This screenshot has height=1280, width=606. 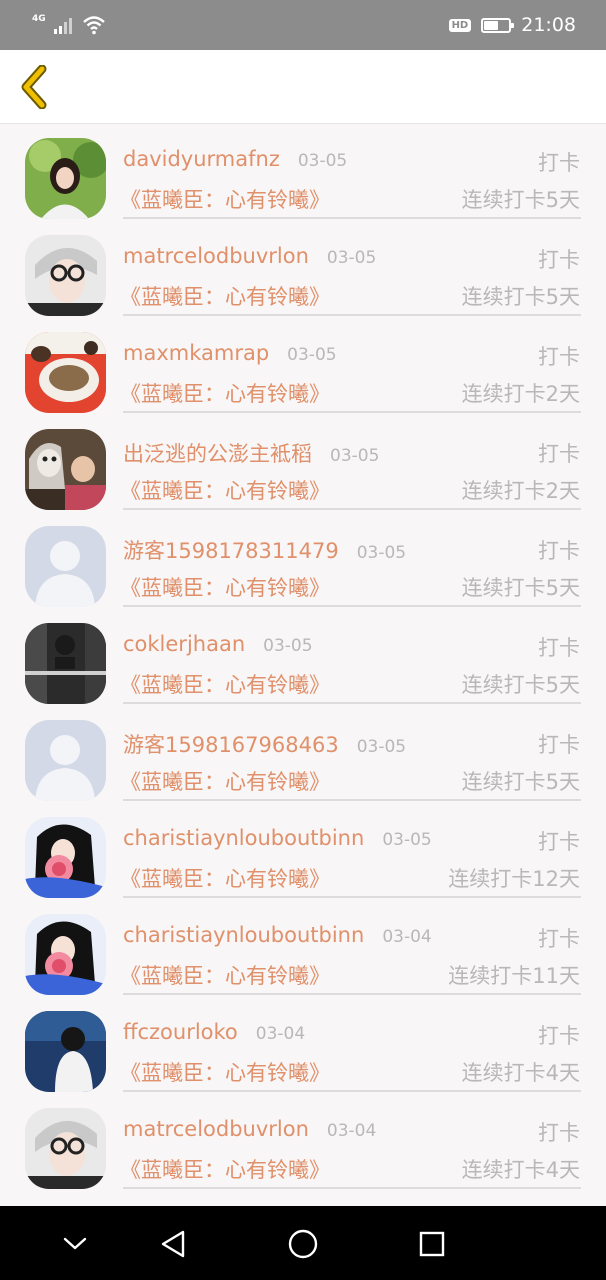 I want to click on user-name: davidyurmafnz 03-05, so click(x=235, y=159).